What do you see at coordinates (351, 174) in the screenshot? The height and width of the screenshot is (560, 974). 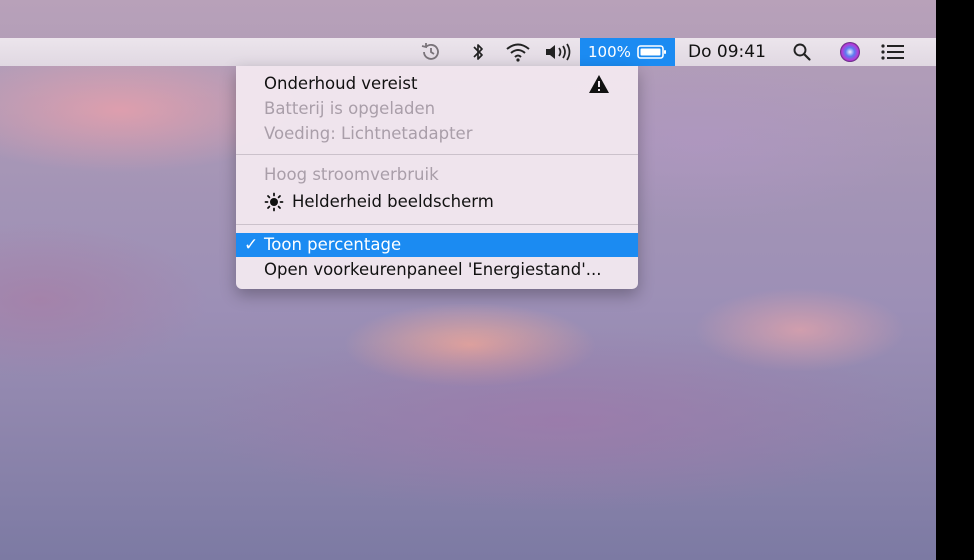 I see `high-energy-usage-header: Hoog stroomverbruik` at bounding box center [351, 174].